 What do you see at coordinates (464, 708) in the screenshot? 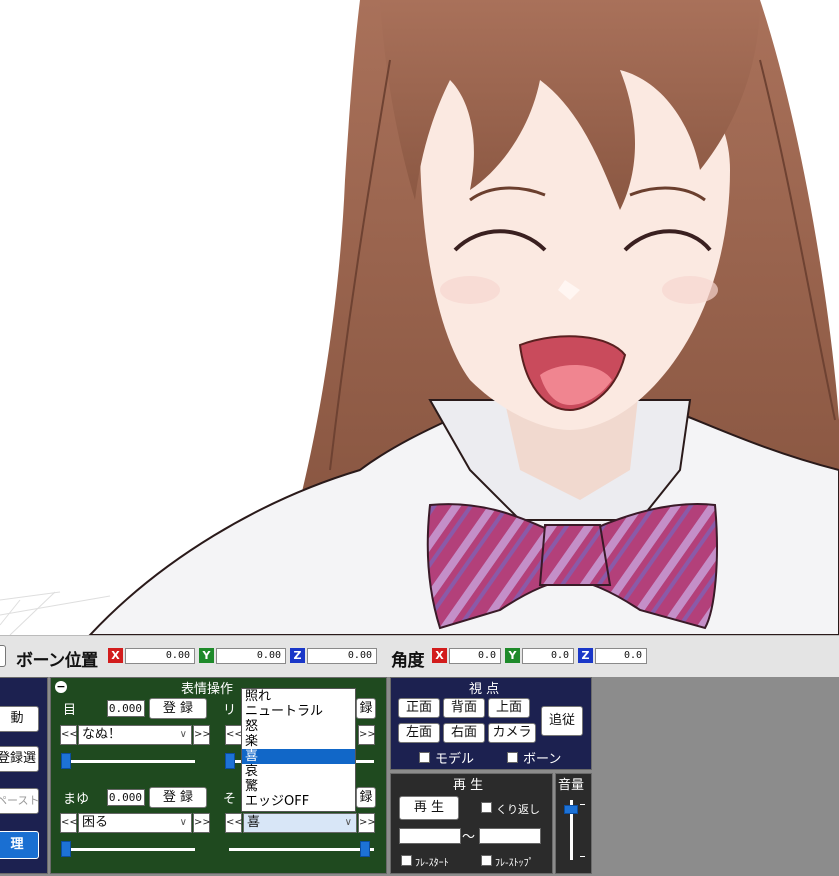
I see `back-view-button: 背面` at bounding box center [464, 708].